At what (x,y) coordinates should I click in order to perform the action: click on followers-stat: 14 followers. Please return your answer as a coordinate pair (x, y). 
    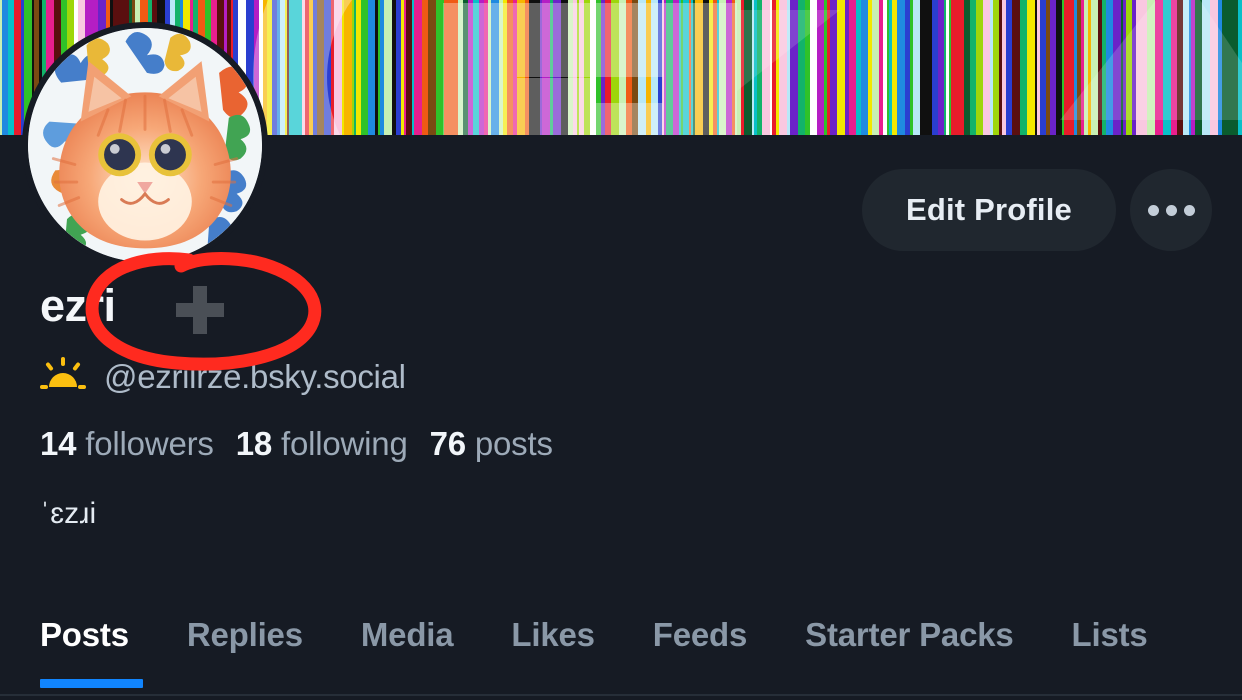
    Looking at the image, I should click on (127, 443).